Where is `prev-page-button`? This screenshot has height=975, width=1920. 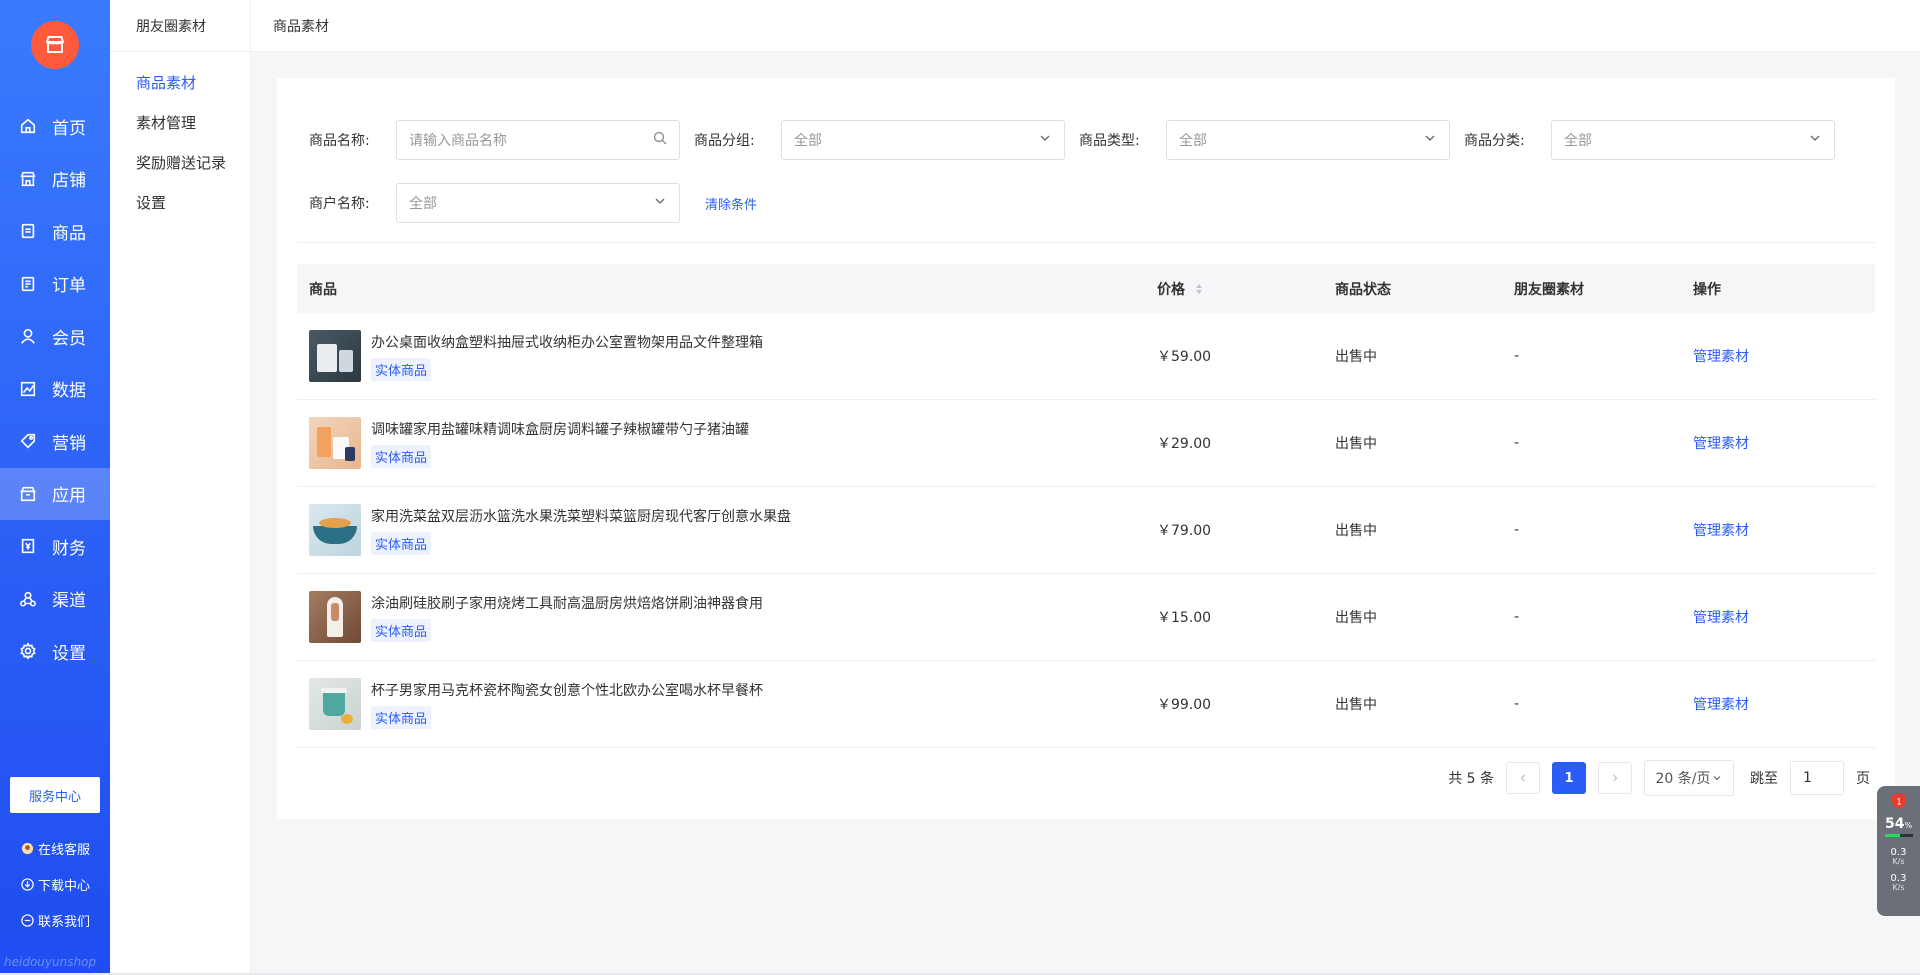 prev-page-button is located at coordinates (1523, 778).